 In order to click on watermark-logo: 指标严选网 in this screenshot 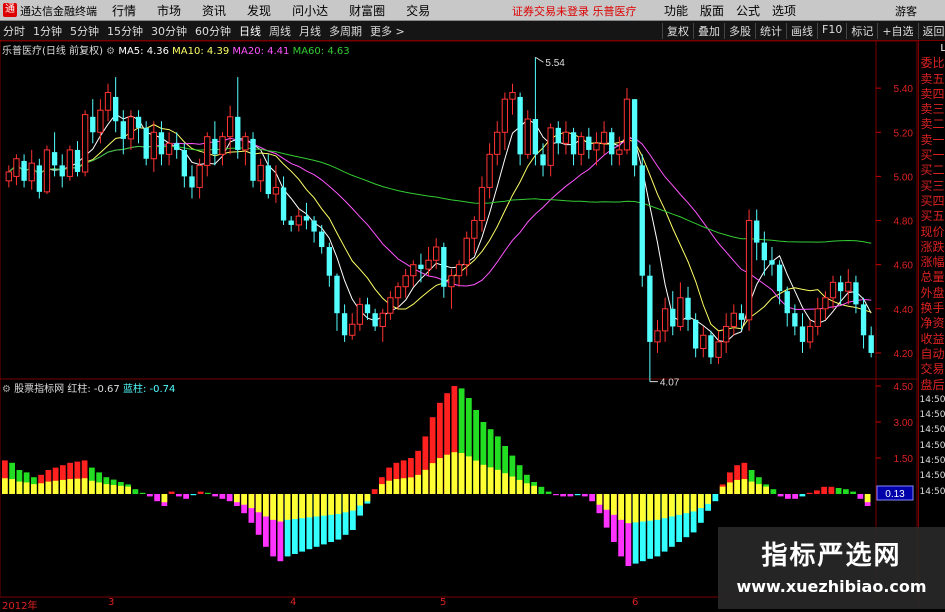, I will do `click(831, 556)`.